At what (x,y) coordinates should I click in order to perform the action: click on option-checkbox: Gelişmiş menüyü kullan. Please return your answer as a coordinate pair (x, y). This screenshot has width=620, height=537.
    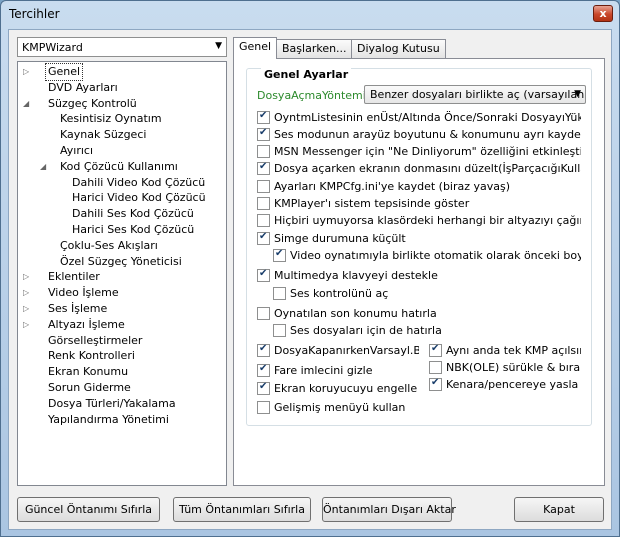
    Looking at the image, I should click on (338, 407).